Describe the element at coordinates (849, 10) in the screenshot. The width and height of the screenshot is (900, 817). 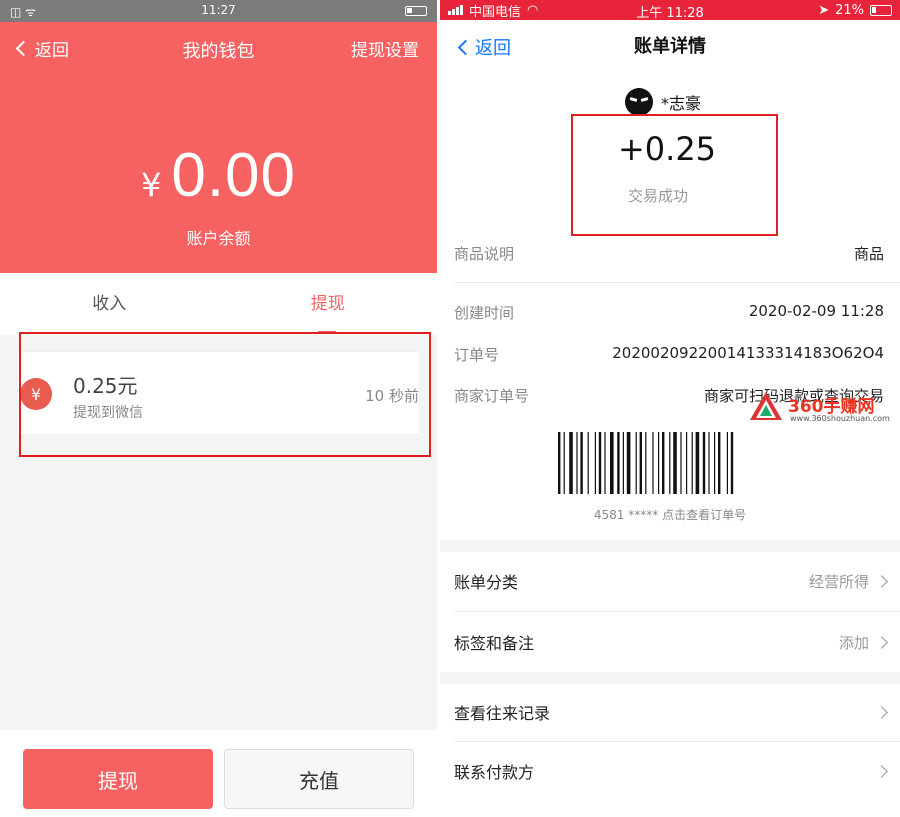
I see `battery-percent: 21%` at that location.